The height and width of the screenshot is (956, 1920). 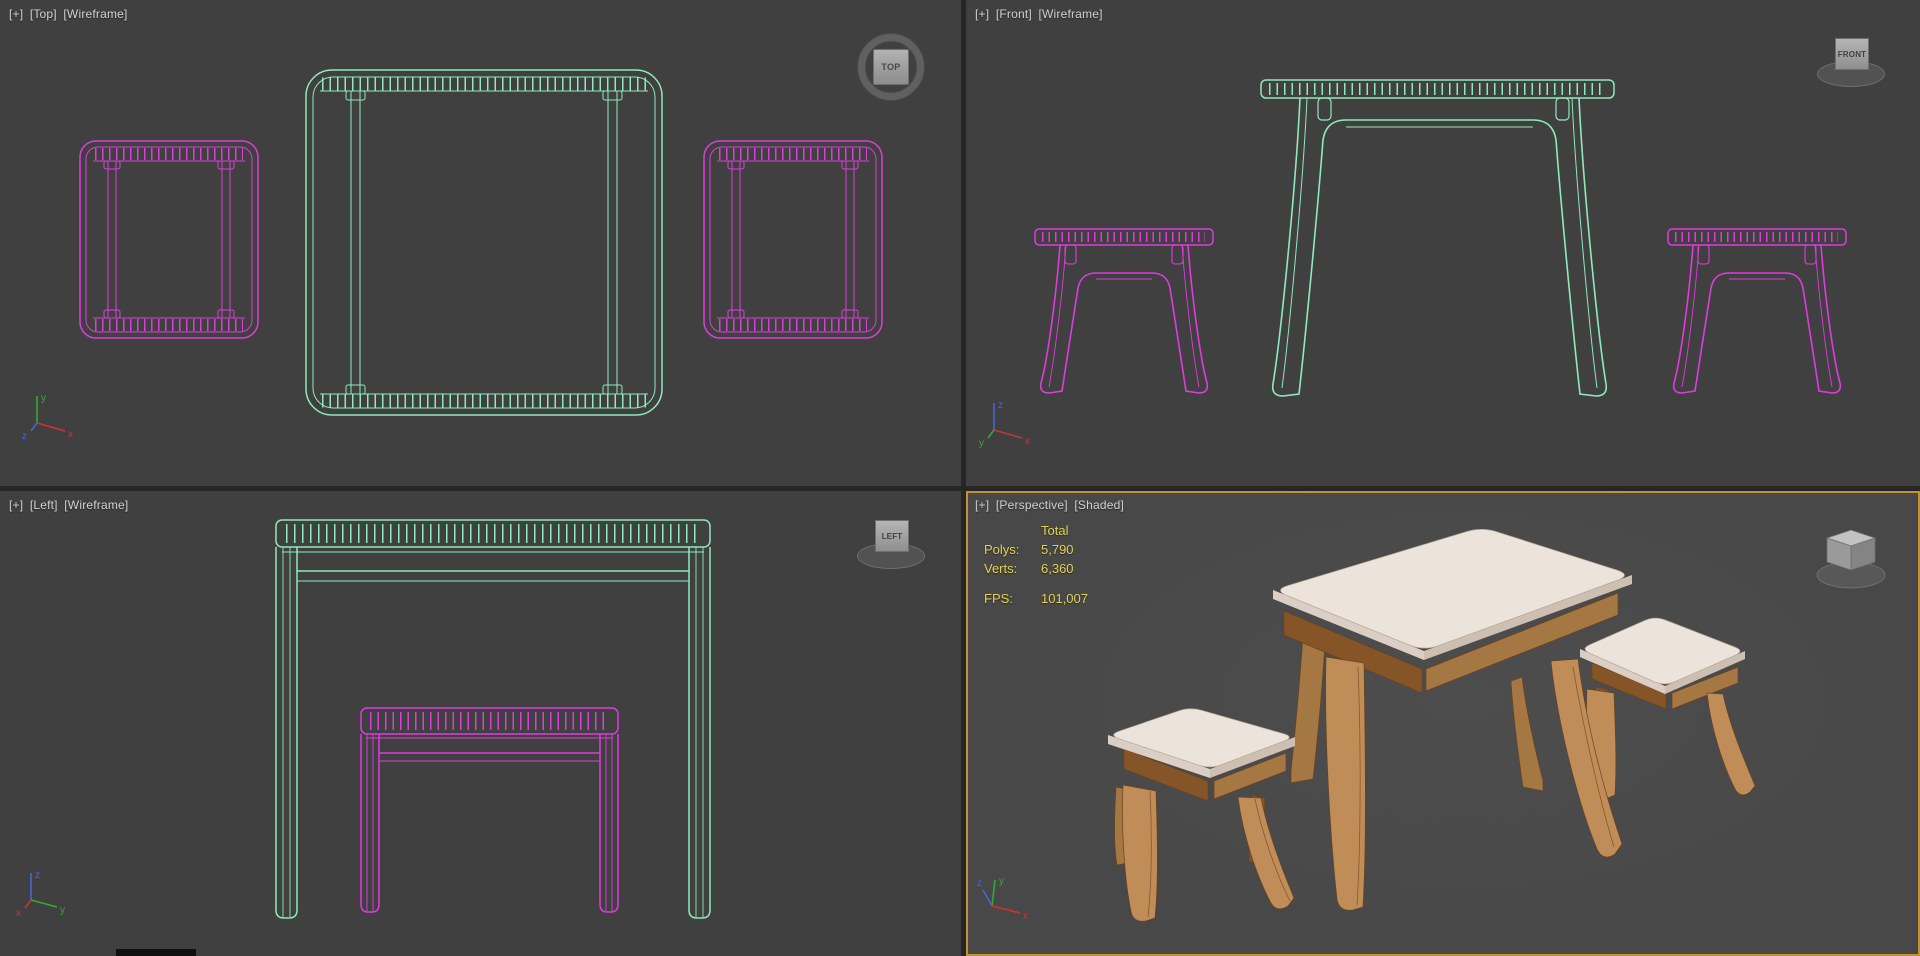 What do you see at coordinates (156, 952) in the screenshot?
I see `timeline-fragment` at bounding box center [156, 952].